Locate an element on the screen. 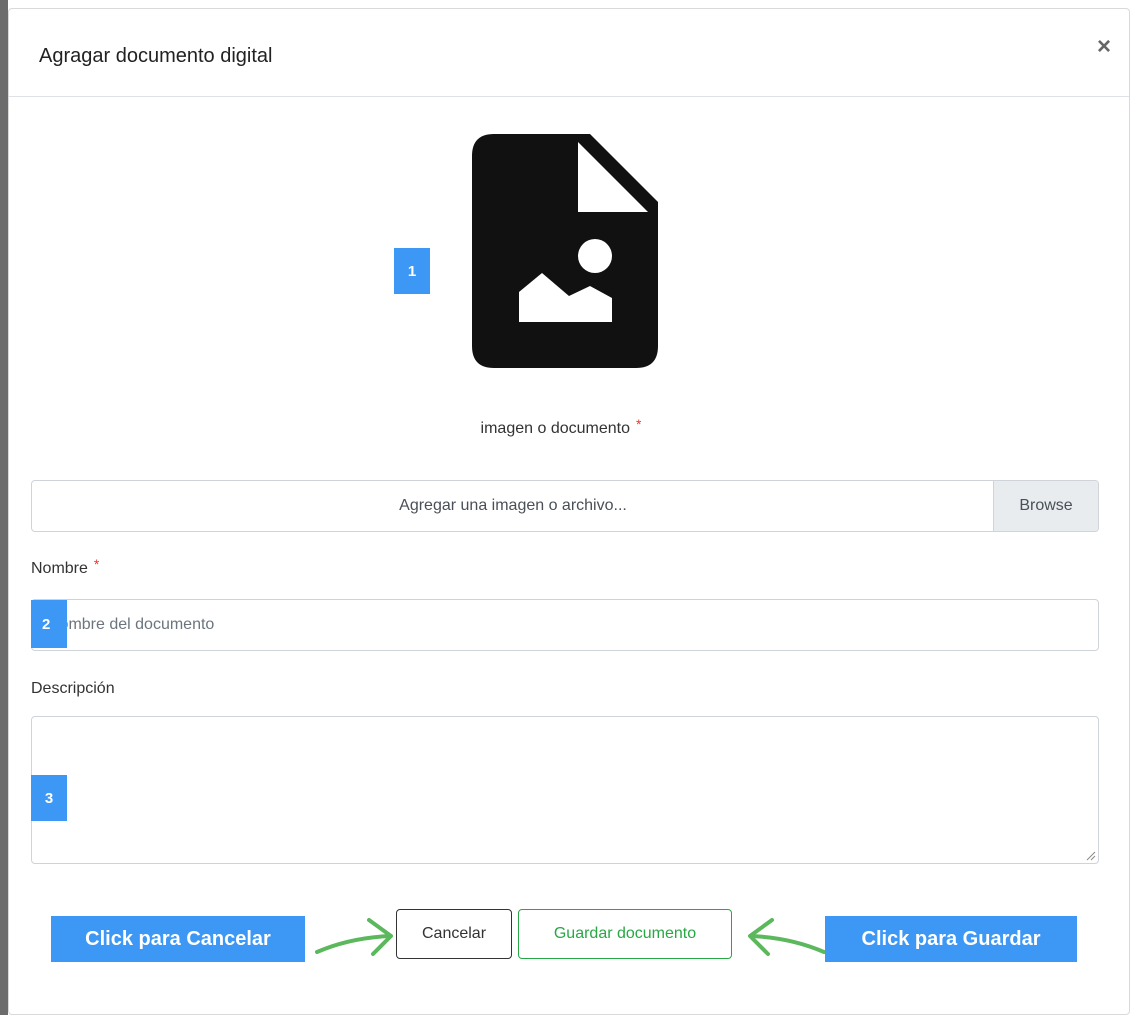 The image size is (1130, 1015). step-badge-2: 2 is located at coordinates (49, 624).